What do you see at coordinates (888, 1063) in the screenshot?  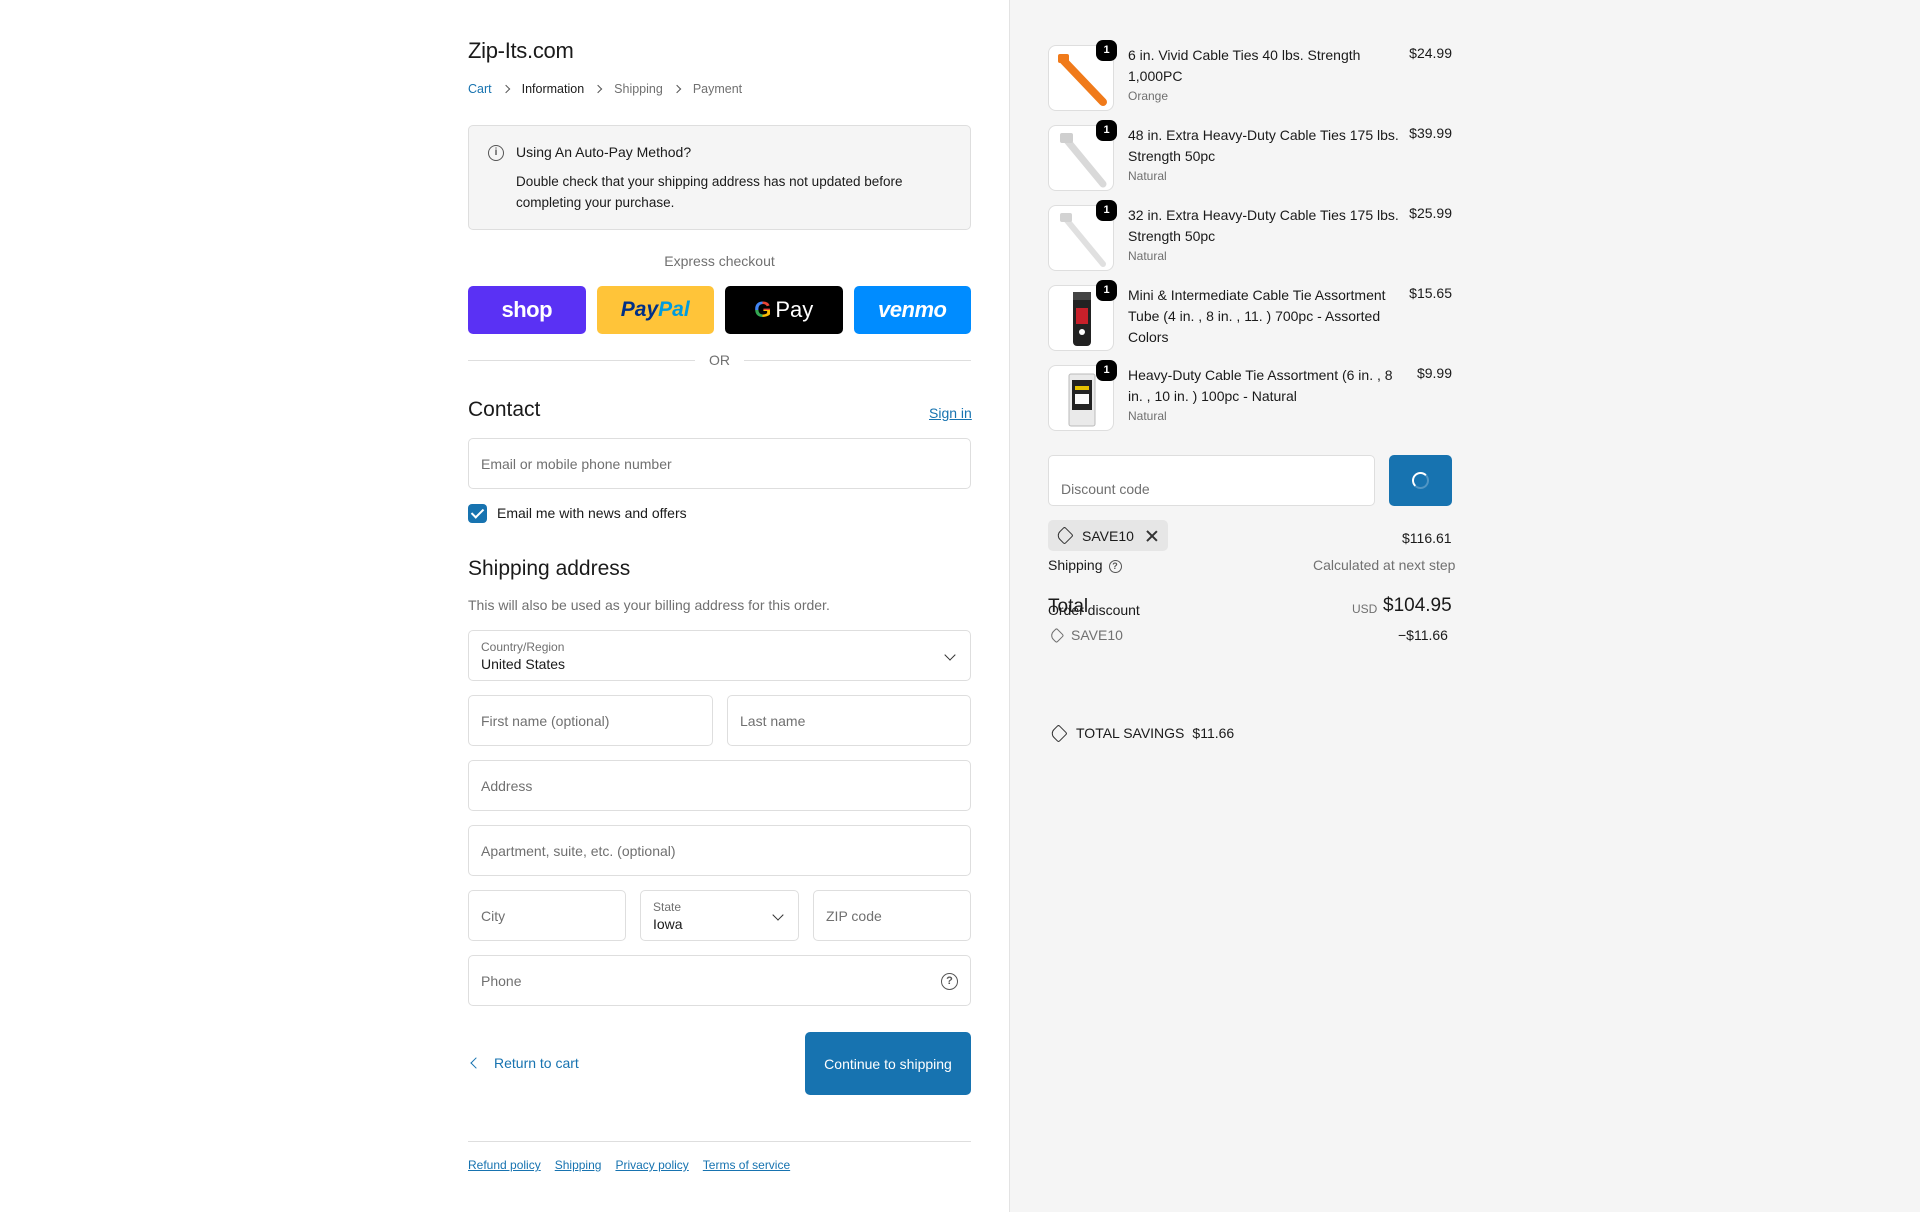 I see `continue-to-shipping-button: Continue to shipping` at bounding box center [888, 1063].